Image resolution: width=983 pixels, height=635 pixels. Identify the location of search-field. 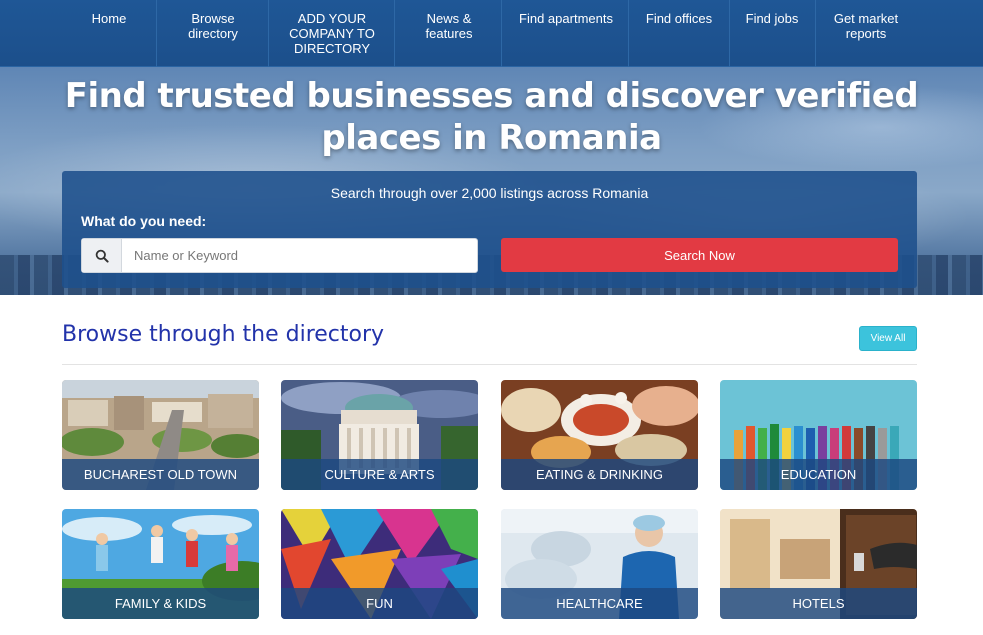
(279, 255).